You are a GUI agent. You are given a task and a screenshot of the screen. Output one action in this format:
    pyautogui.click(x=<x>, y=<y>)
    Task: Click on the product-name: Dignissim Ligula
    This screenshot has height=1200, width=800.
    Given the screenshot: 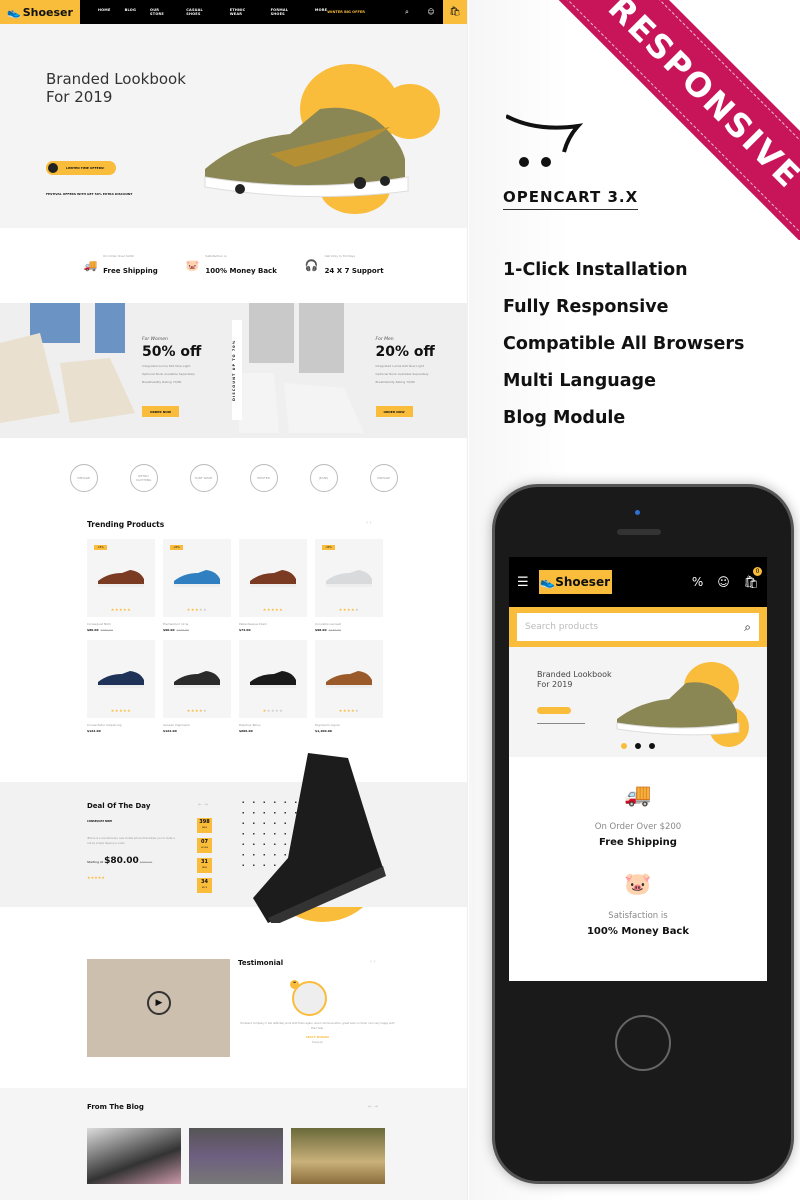 What is the action you would take?
    pyautogui.click(x=349, y=725)
    